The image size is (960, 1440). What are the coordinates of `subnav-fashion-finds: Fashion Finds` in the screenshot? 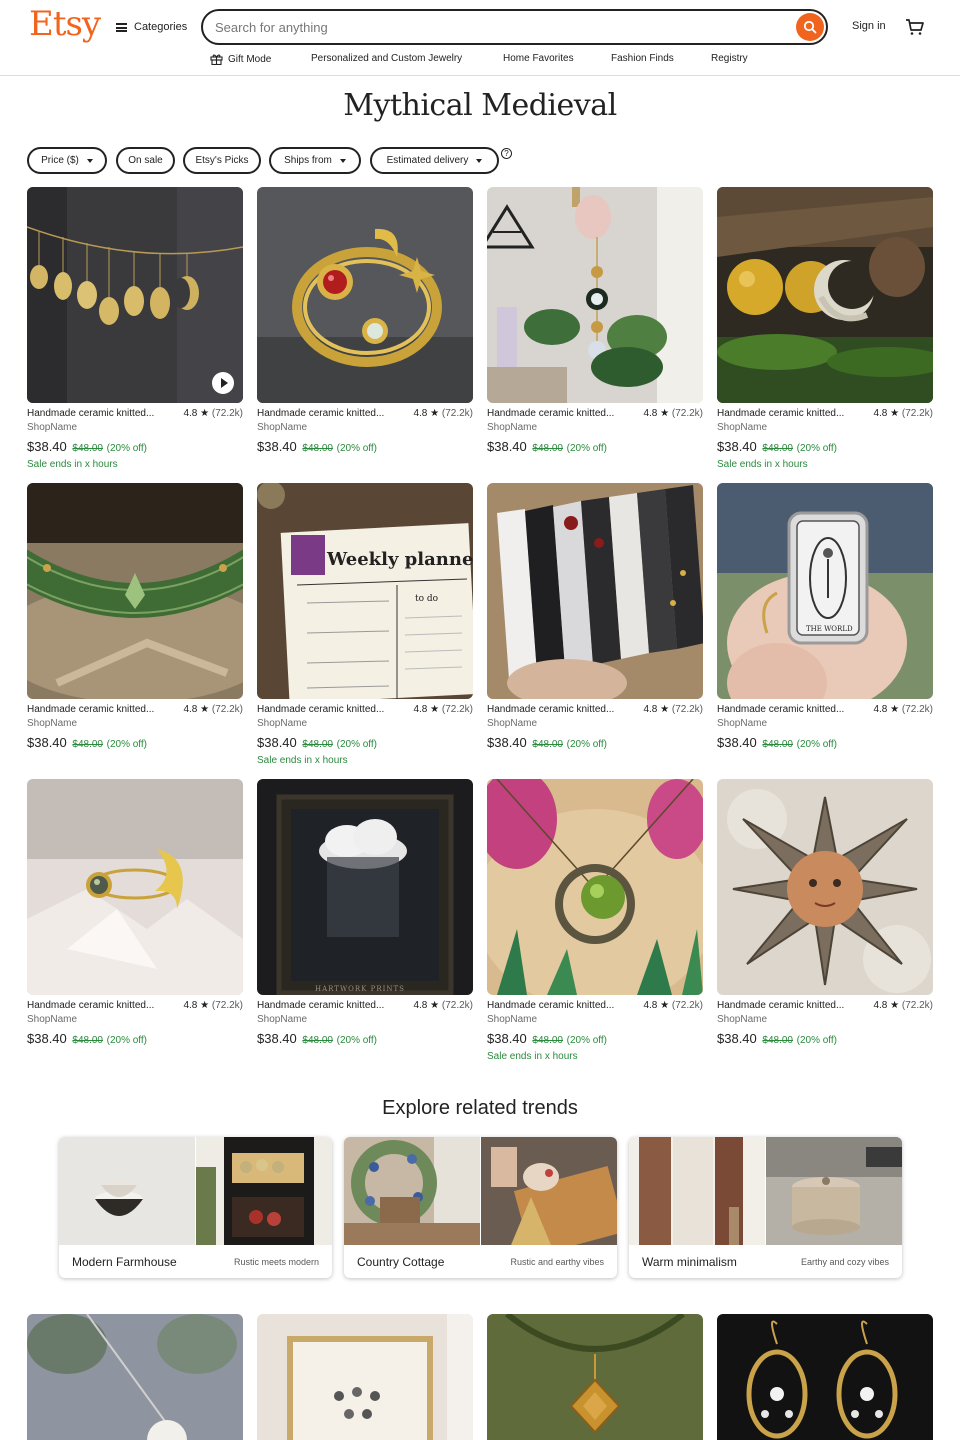 It's located at (642, 58).